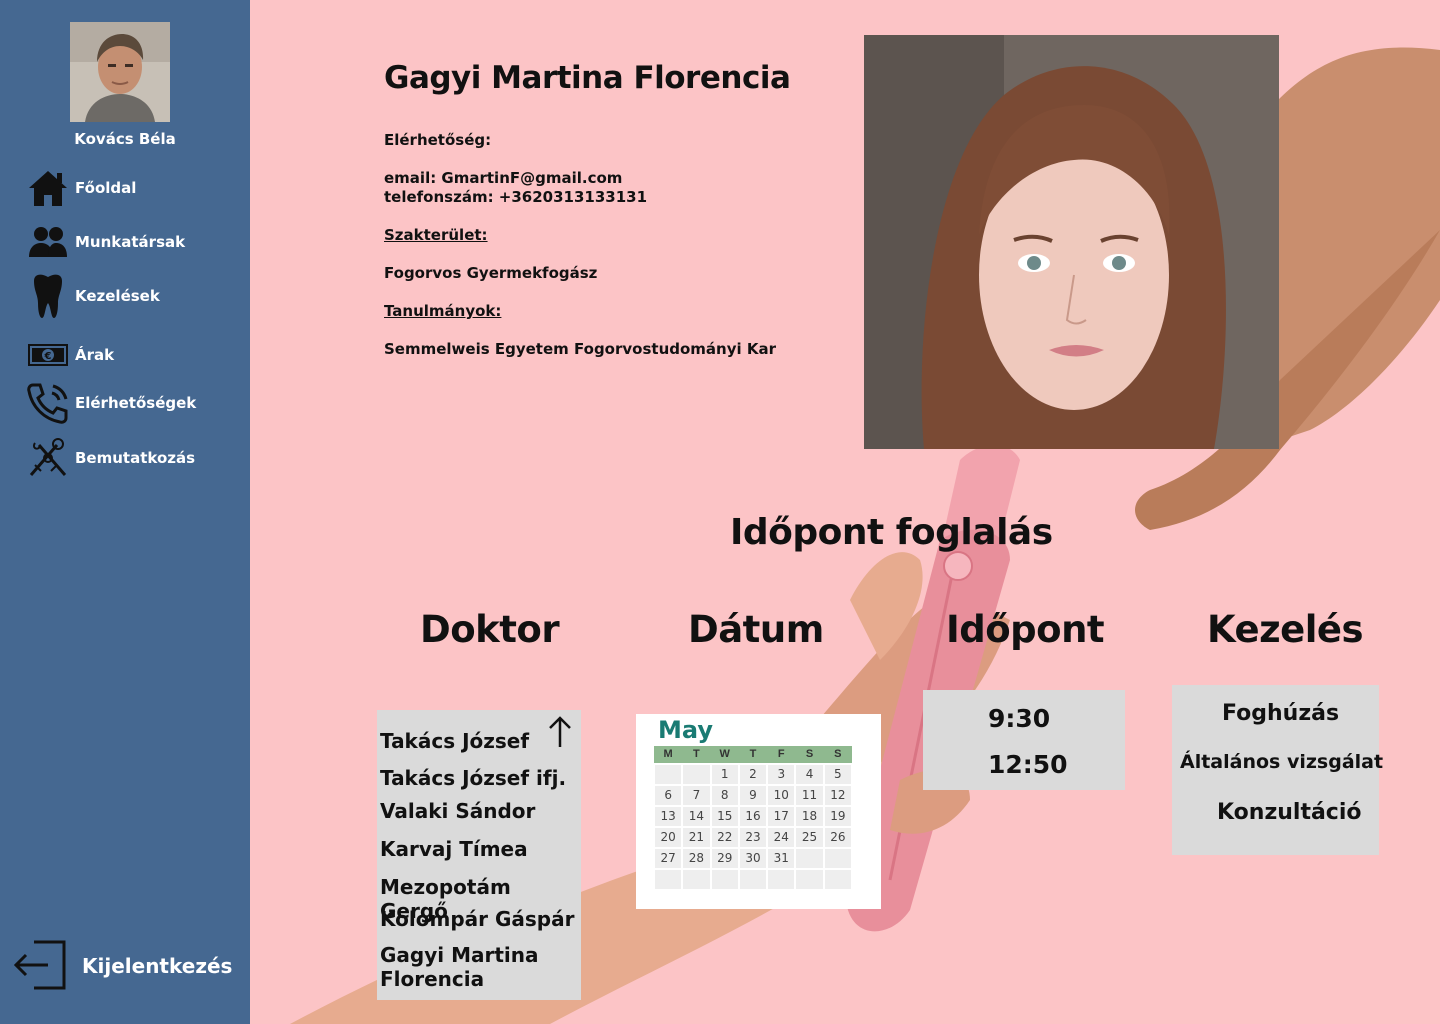 The width and height of the screenshot is (1440, 1024). What do you see at coordinates (580, 349) in the screenshot?
I see `studies-text: Semmelweis Egyetem Fogorvostudományi Kar` at bounding box center [580, 349].